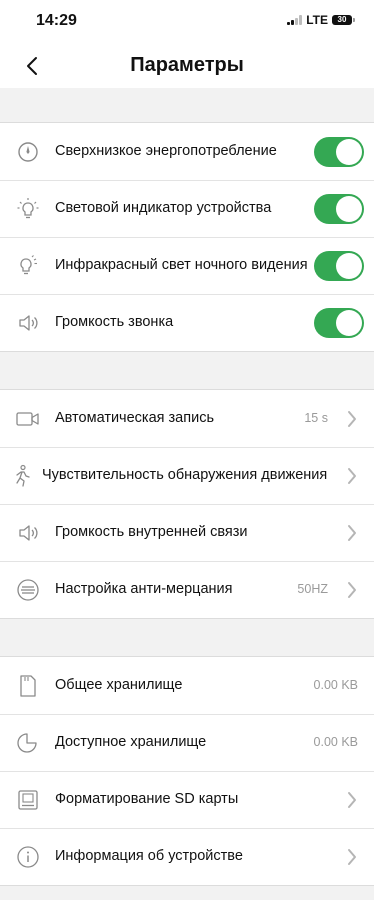 Image resolution: width=374 pixels, height=900 pixels. I want to click on row-label: Громкость звонка, so click(114, 322).